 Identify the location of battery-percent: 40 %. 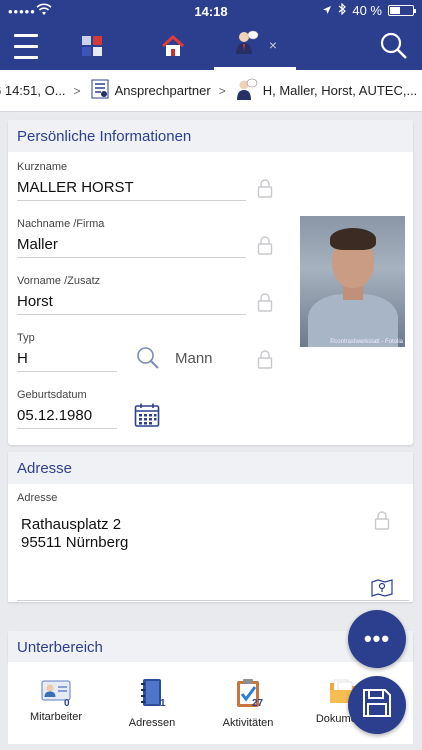
(367, 10).